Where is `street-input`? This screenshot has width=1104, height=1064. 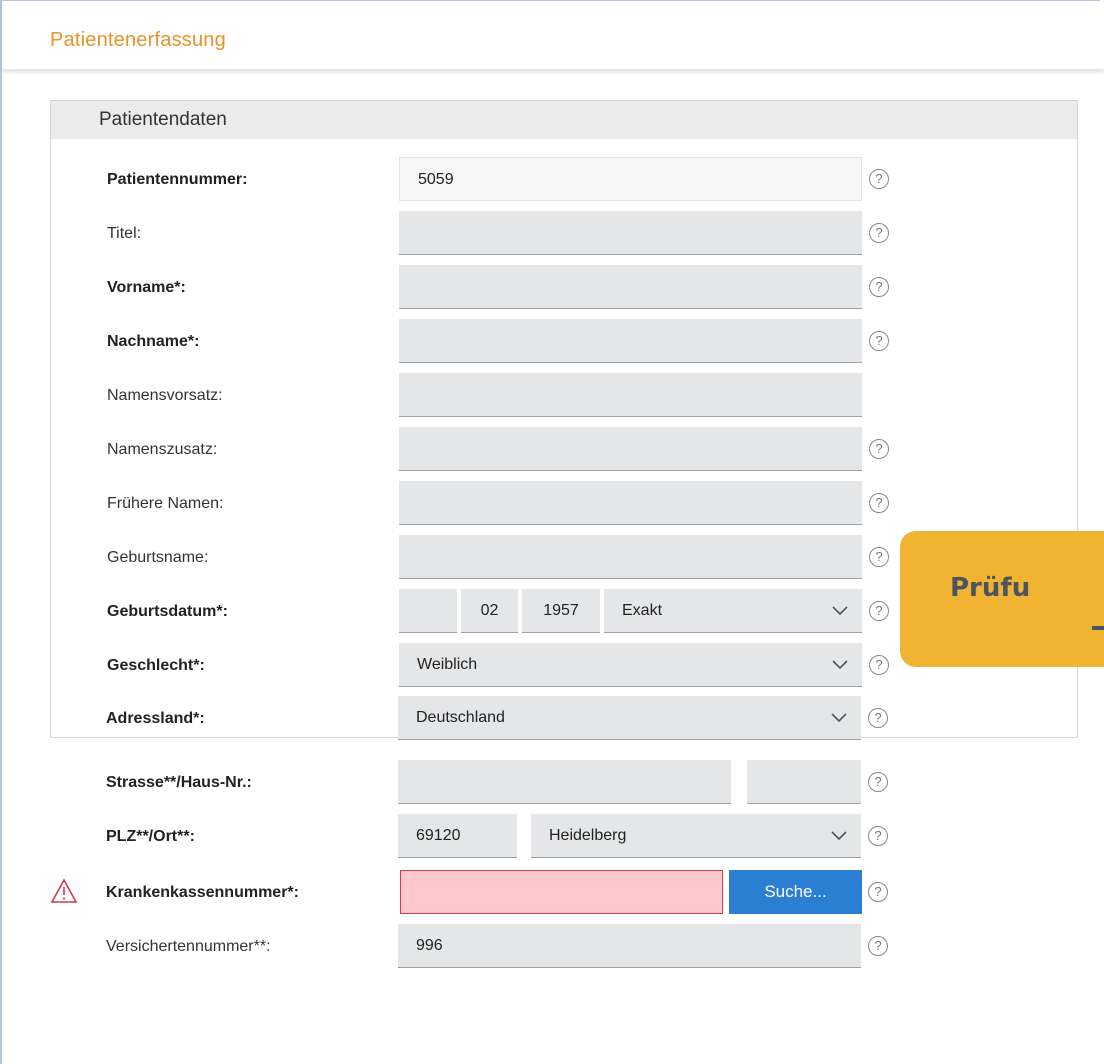 street-input is located at coordinates (564, 782).